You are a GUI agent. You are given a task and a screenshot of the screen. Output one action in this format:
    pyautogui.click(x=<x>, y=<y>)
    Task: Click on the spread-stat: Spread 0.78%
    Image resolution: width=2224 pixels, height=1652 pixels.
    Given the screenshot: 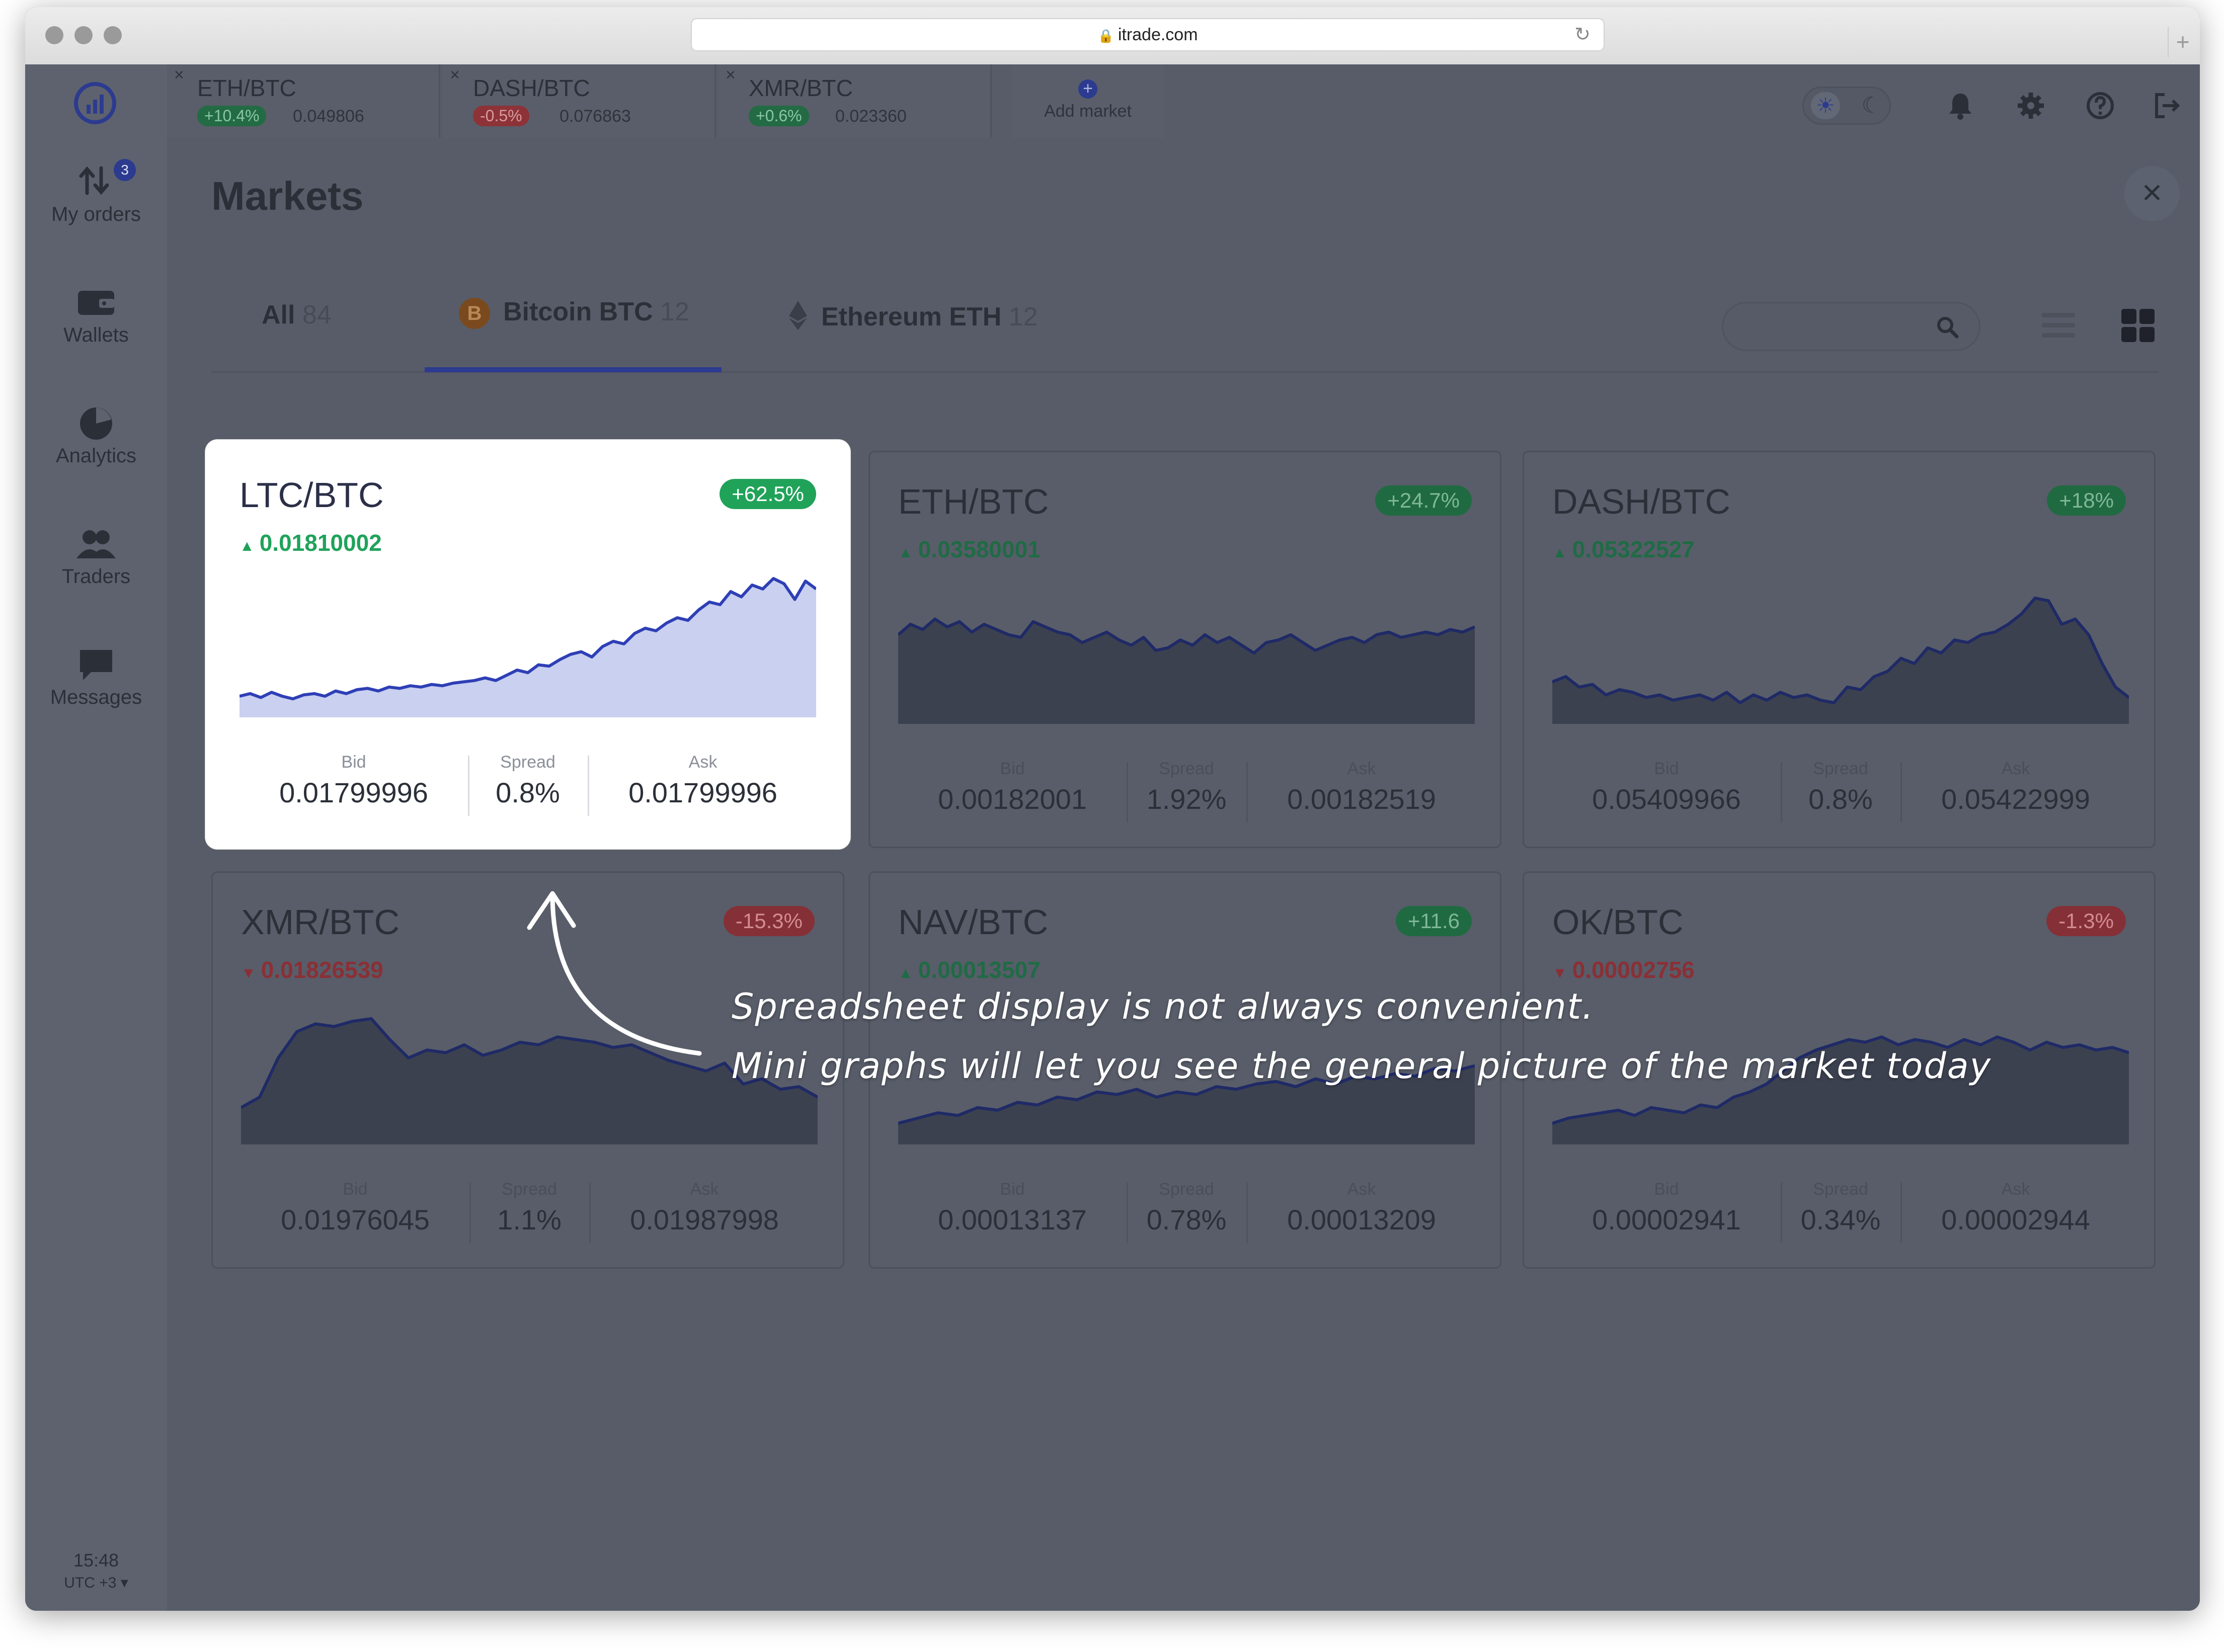 What is the action you would take?
    pyautogui.click(x=1186, y=1208)
    